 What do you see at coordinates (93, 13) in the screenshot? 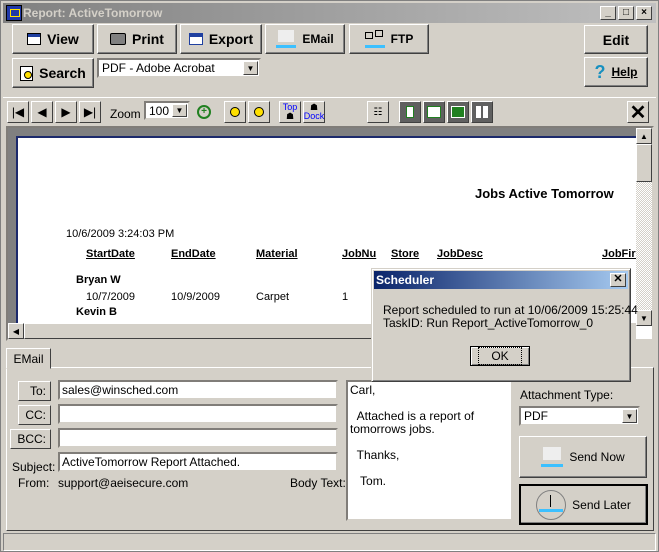
I see `window-title: Report: ActiveTomorrow` at bounding box center [93, 13].